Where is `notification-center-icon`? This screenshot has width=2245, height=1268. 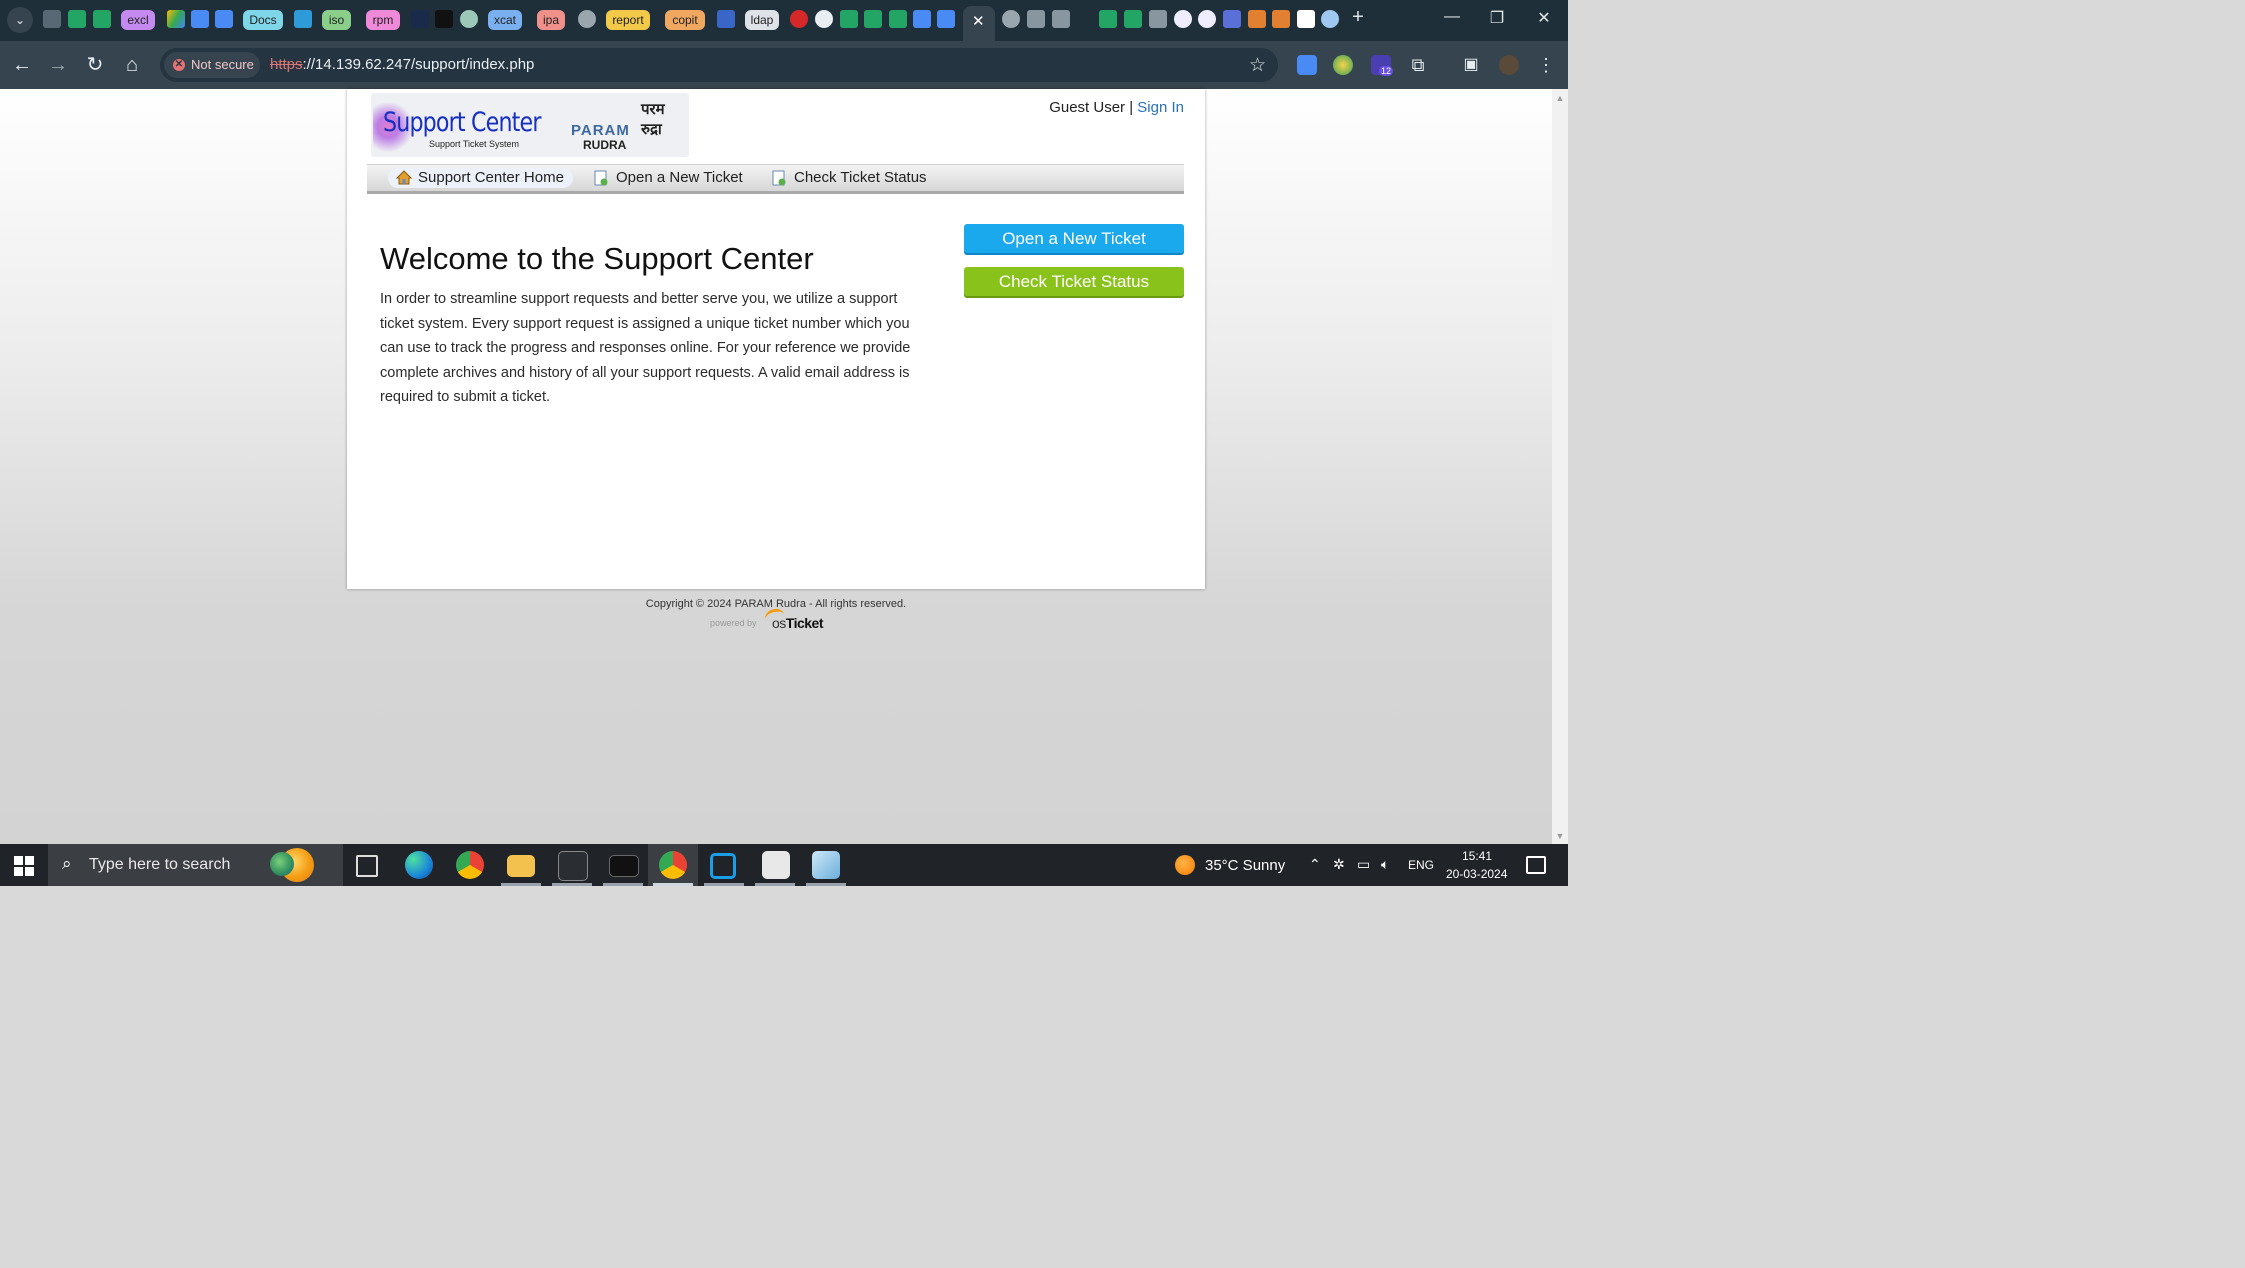
notification-center-icon is located at coordinates (1536, 865).